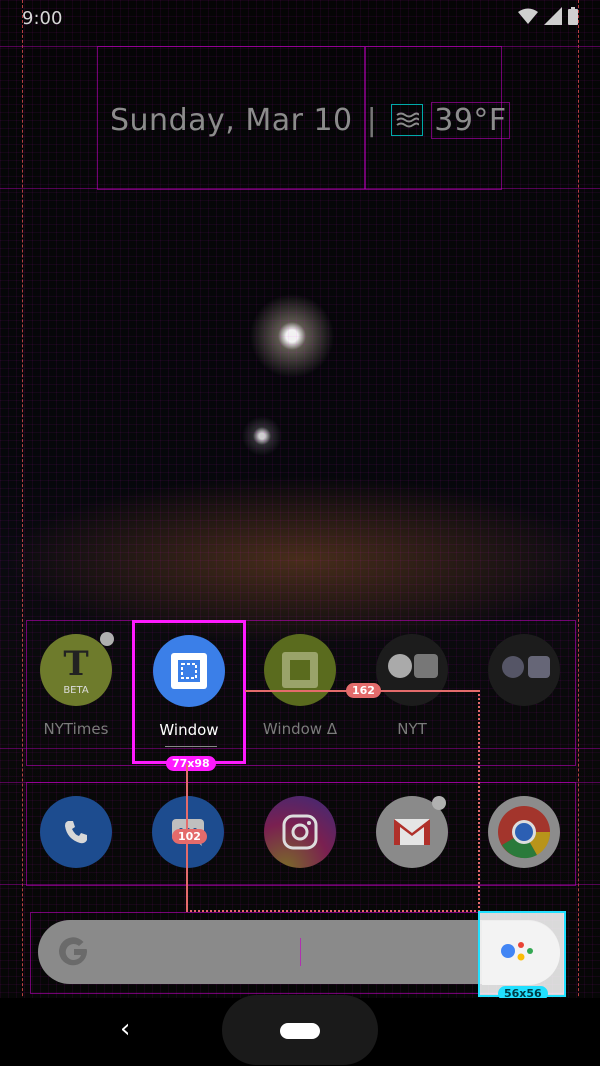 The image size is (600, 1066). I want to click on google-g-icon, so click(74, 952).